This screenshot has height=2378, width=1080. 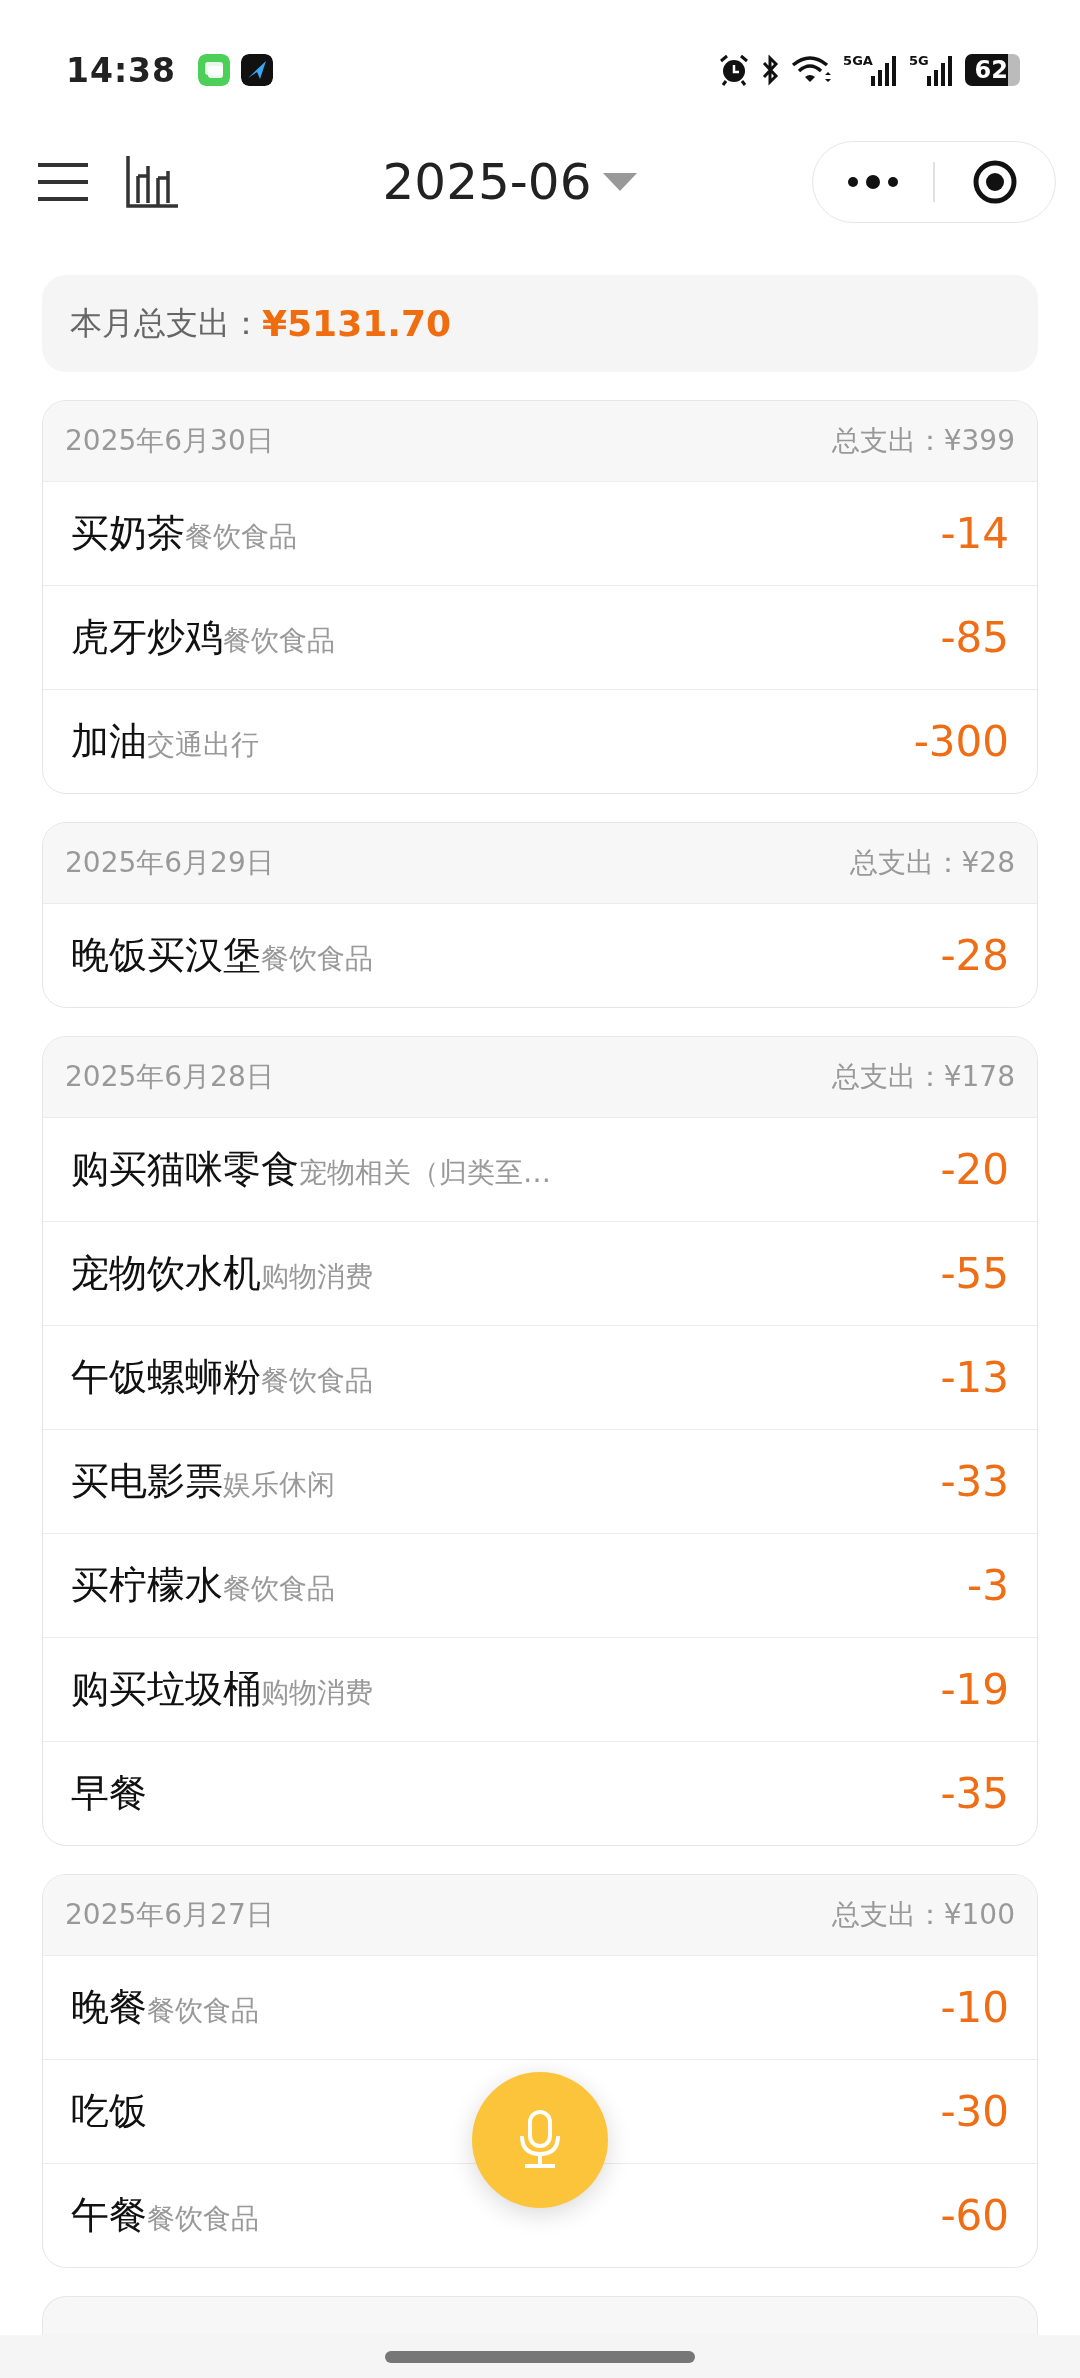 I want to click on expense-row: 购买垃圾桶购物消费 -19, so click(x=540, y=1689).